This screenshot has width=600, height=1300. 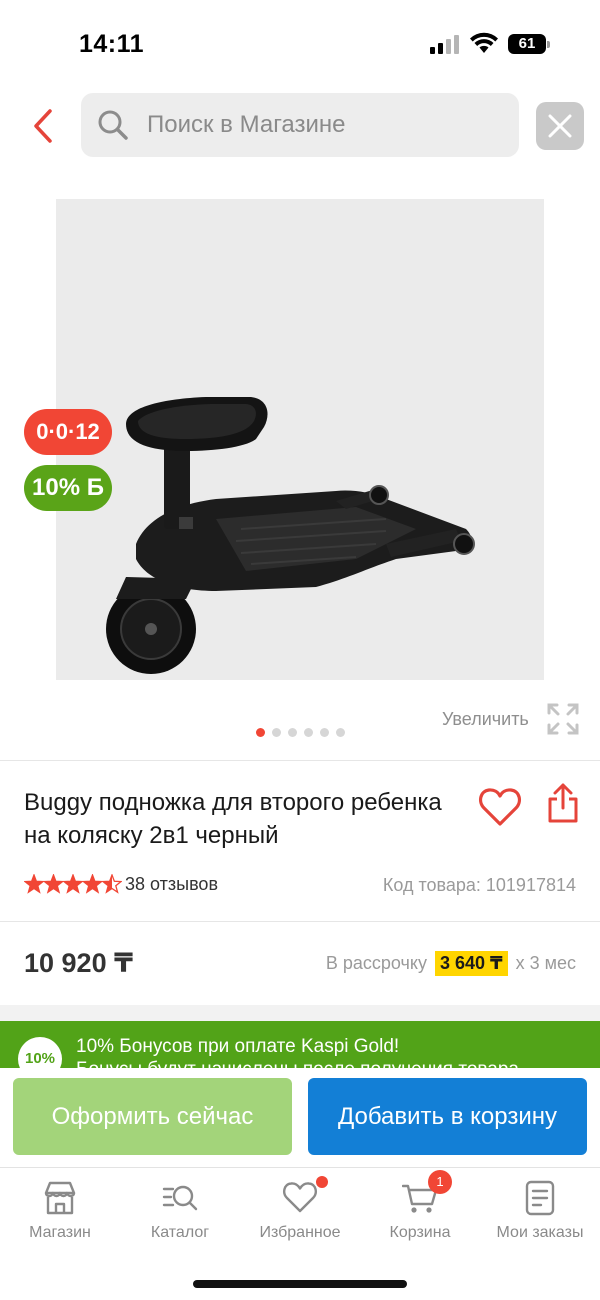 What do you see at coordinates (540, 1220) in the screenshot?
I see `tab-orders: Мои заказы` at bounding box center [540, 1220].